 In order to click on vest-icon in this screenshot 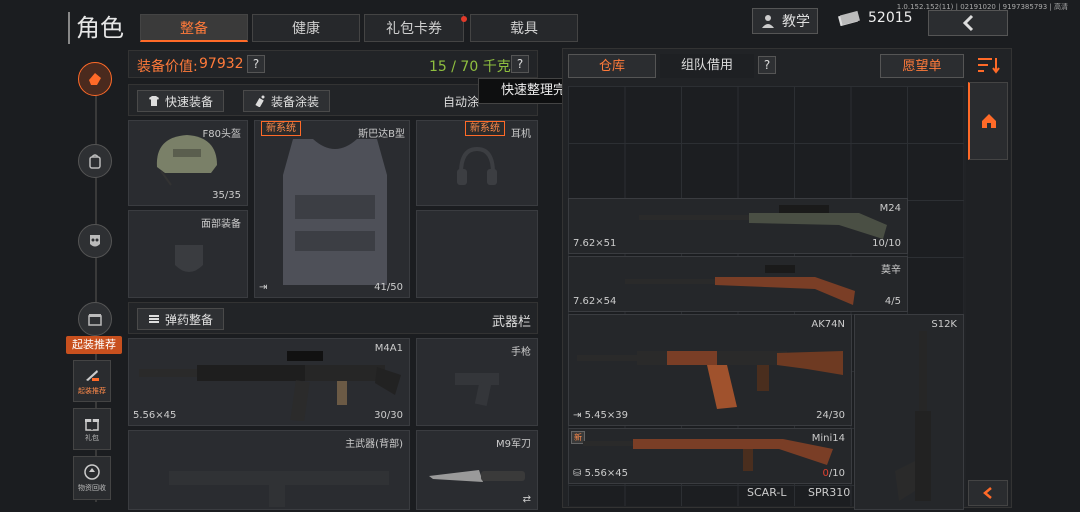, I will do `click(335, 213)`.